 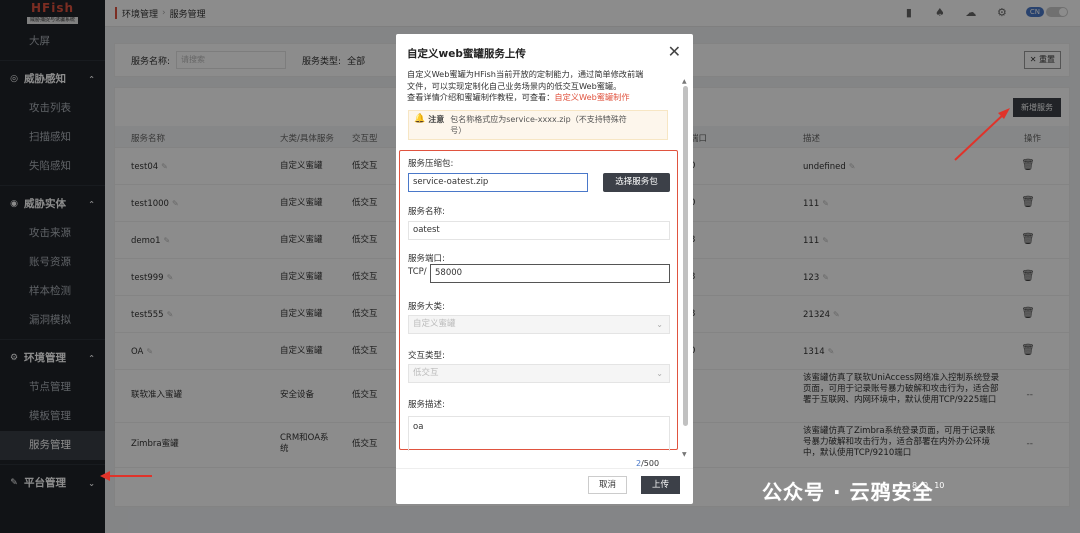 What do you see at coordinates (436, 119) in the screenshot?
I see `notice-title: 注意` at bounding box center [436, 119].